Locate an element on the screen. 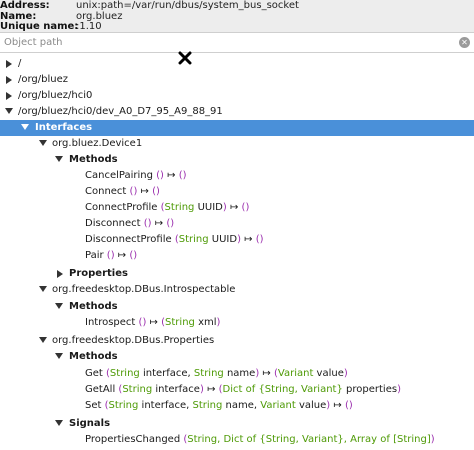 The image size is (474, 450). path-label: /org/bluez/hci0/dev_A0_D7_95_A9_88_91 is located at coordinates (120, 111).